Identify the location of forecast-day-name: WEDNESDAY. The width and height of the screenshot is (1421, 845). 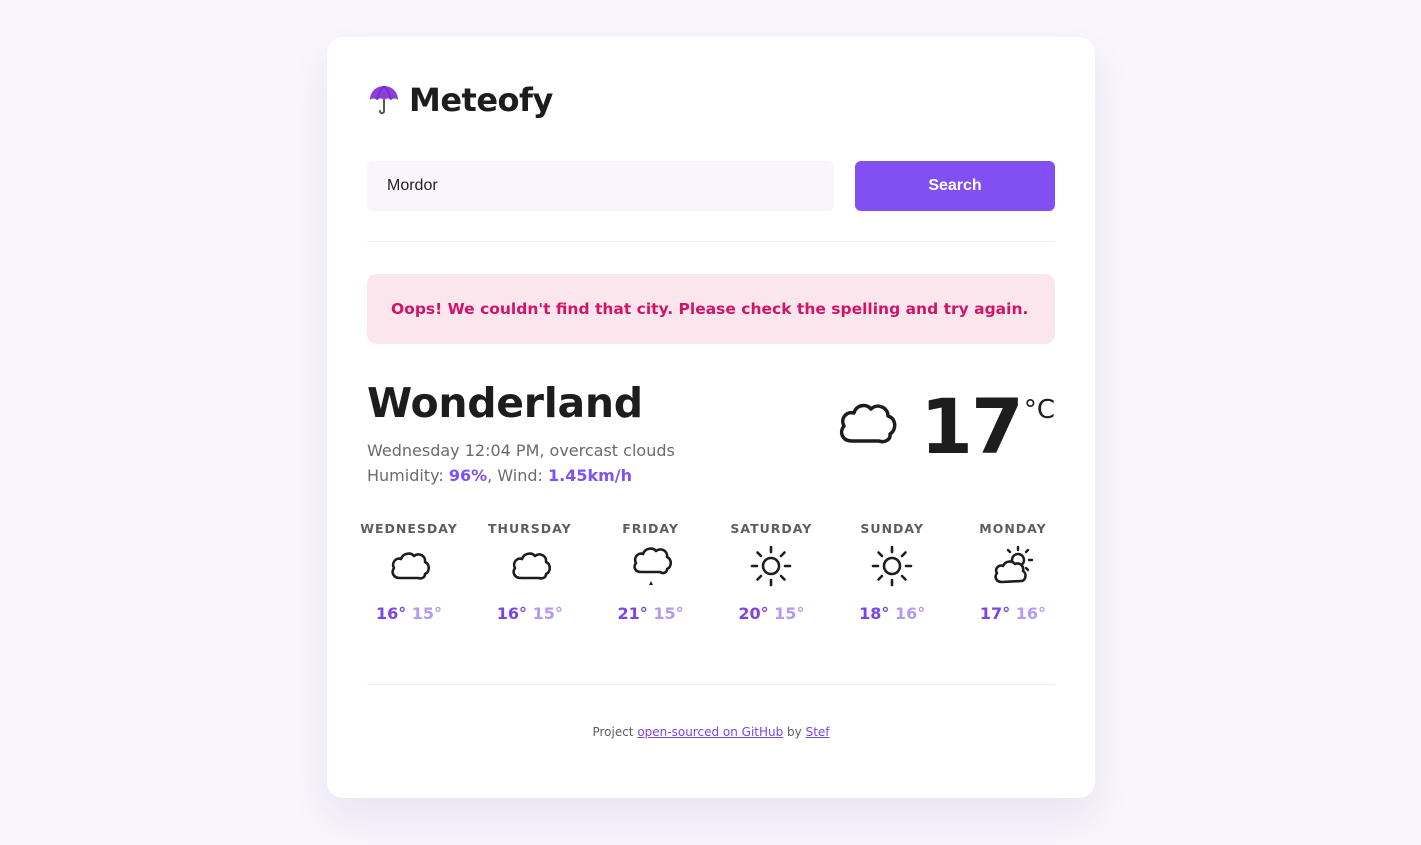
(409, 528).